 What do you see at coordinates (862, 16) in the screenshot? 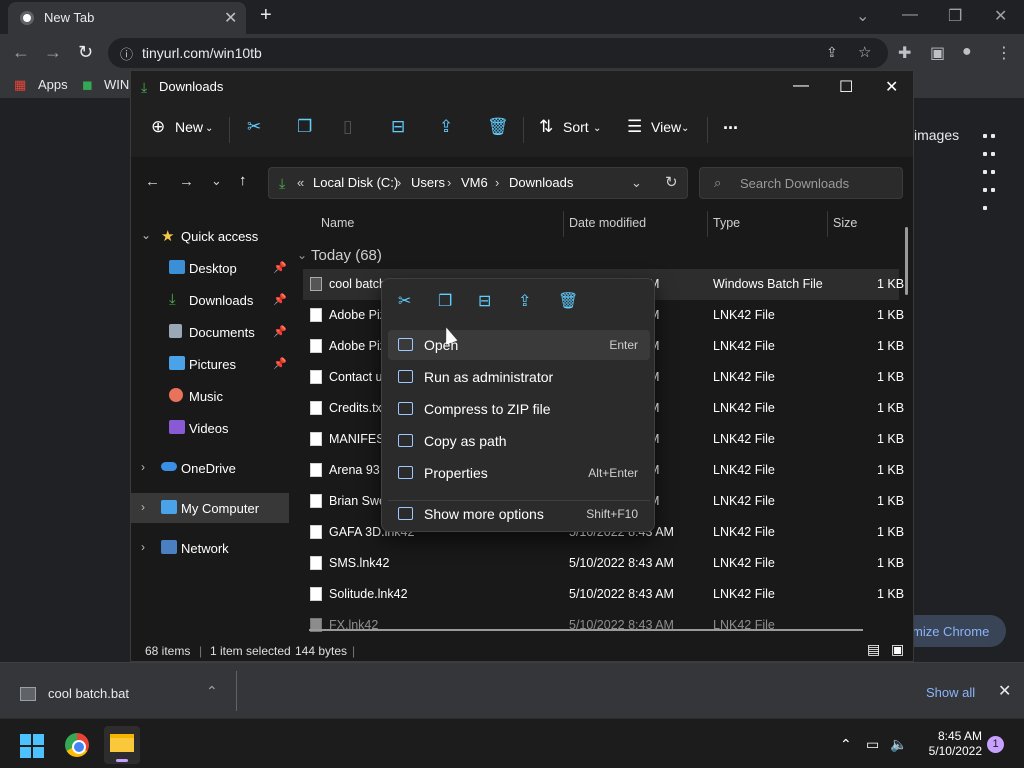
I see `tab-search-icon: ⌄` at bounding box center [862, 16].